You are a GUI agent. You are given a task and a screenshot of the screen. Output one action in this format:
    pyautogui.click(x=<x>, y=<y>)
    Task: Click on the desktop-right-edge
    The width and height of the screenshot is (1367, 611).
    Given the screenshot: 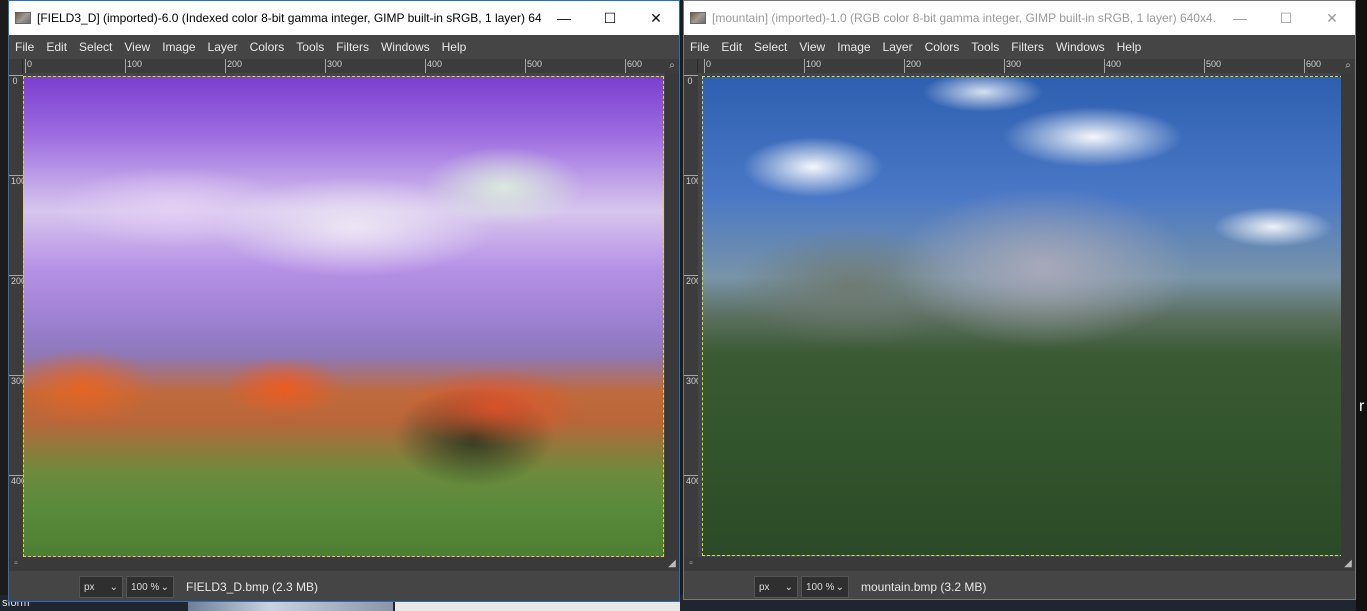 What is the action you would take?
    pyautogui.click(x=1361, y=305)
    